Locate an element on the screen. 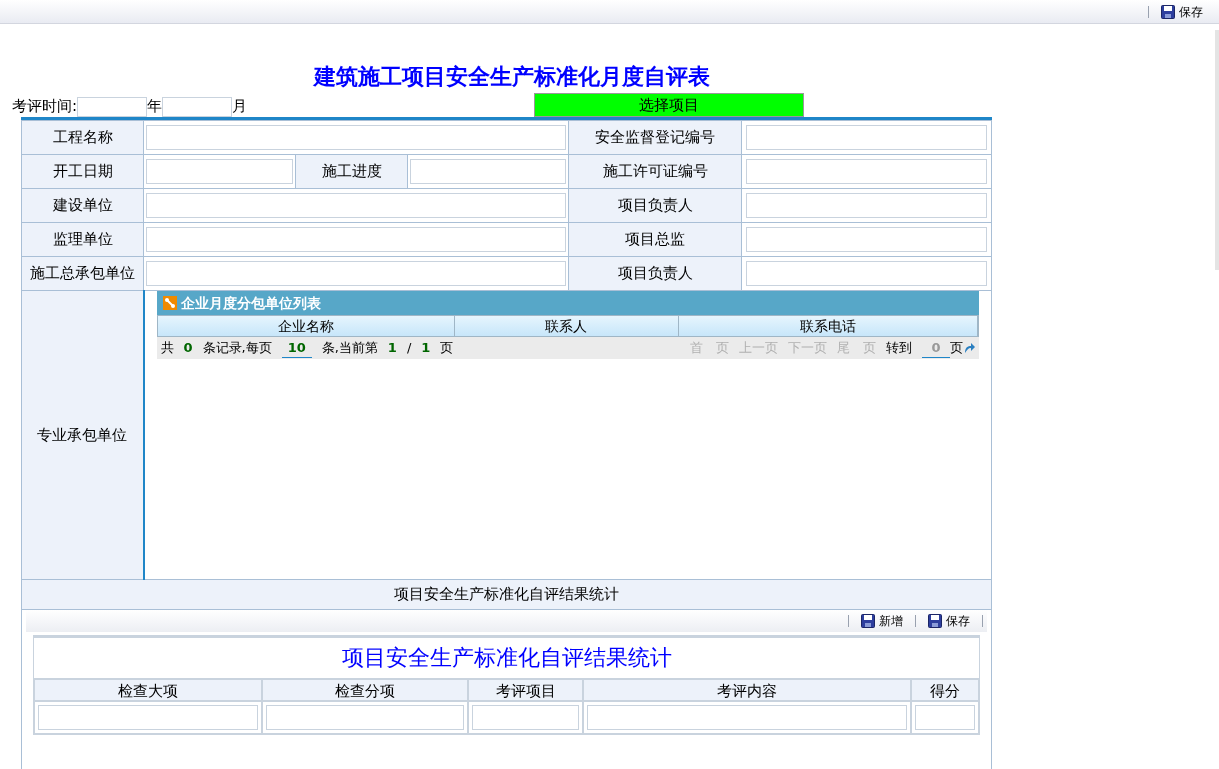 The height and width of the screenshot is (769, 1219). stats-title: 项目安全生产标准化自评结果统计 is located at coordinates (506, 658).